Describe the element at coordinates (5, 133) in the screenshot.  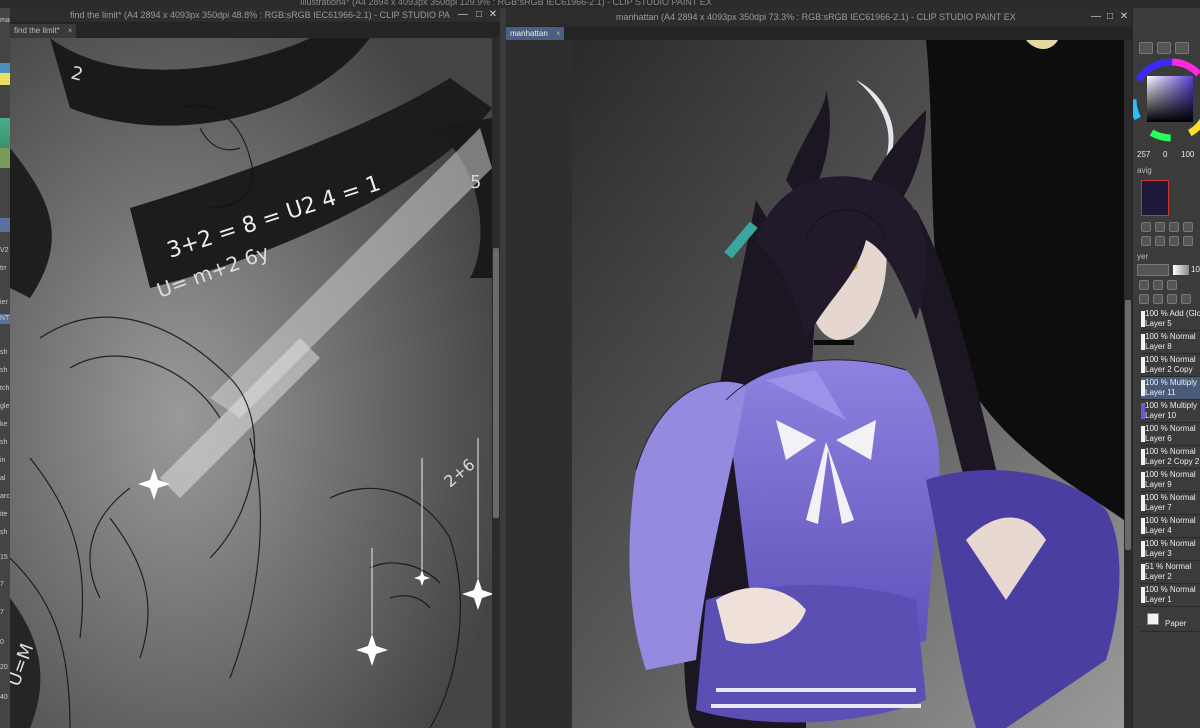
I see `color-swatch-green` at that location.